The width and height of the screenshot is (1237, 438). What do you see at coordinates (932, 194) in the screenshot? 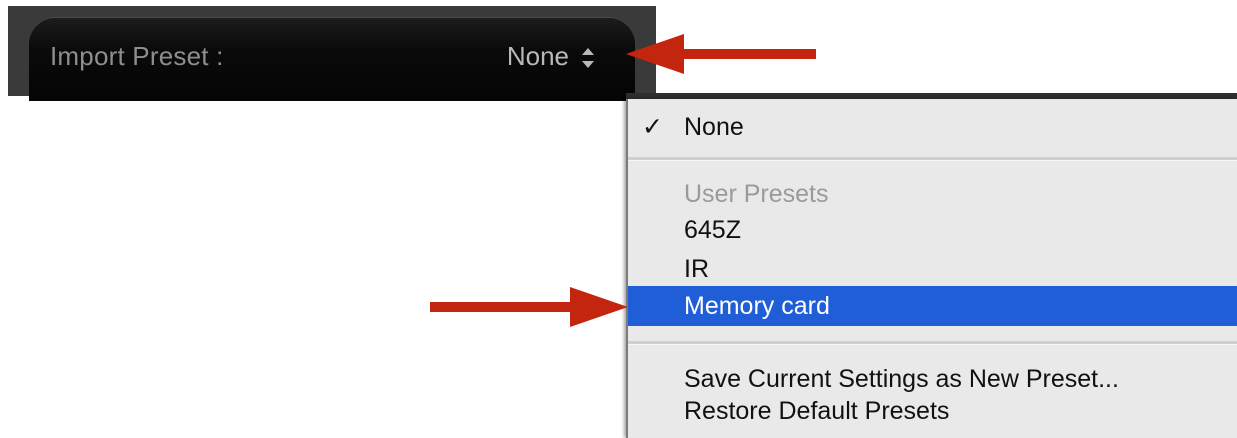
I see `menu-section-header: User Presets` at bounding box center [932, 194].